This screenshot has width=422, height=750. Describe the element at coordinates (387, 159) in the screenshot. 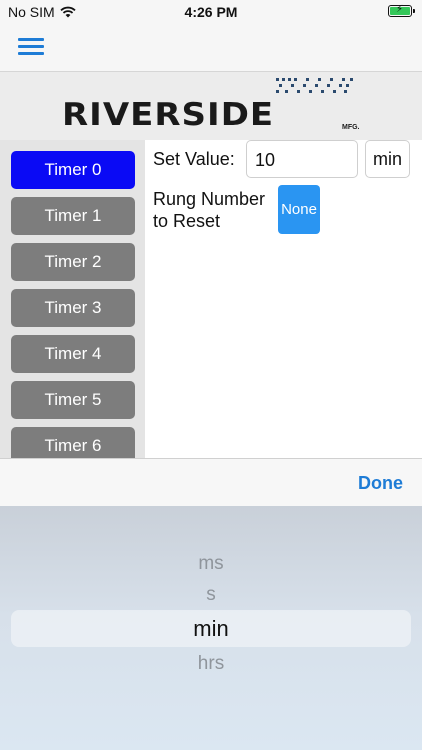

I see `unit-selector: min` at that location.